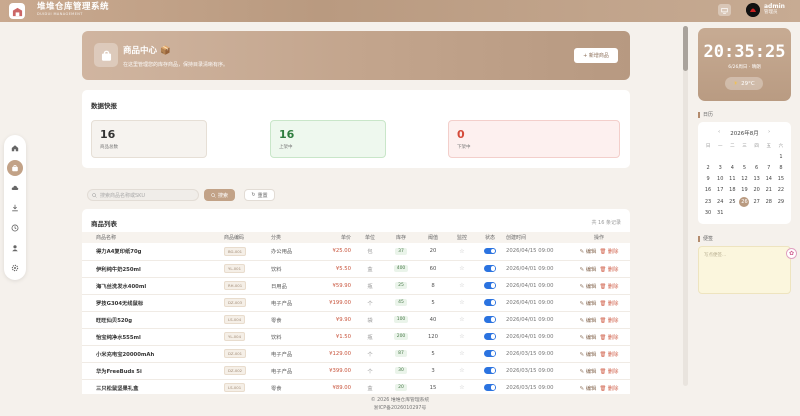 This screenshot has height=416, width=800. I want to click on calendar-day: 17, so click(720, 190).